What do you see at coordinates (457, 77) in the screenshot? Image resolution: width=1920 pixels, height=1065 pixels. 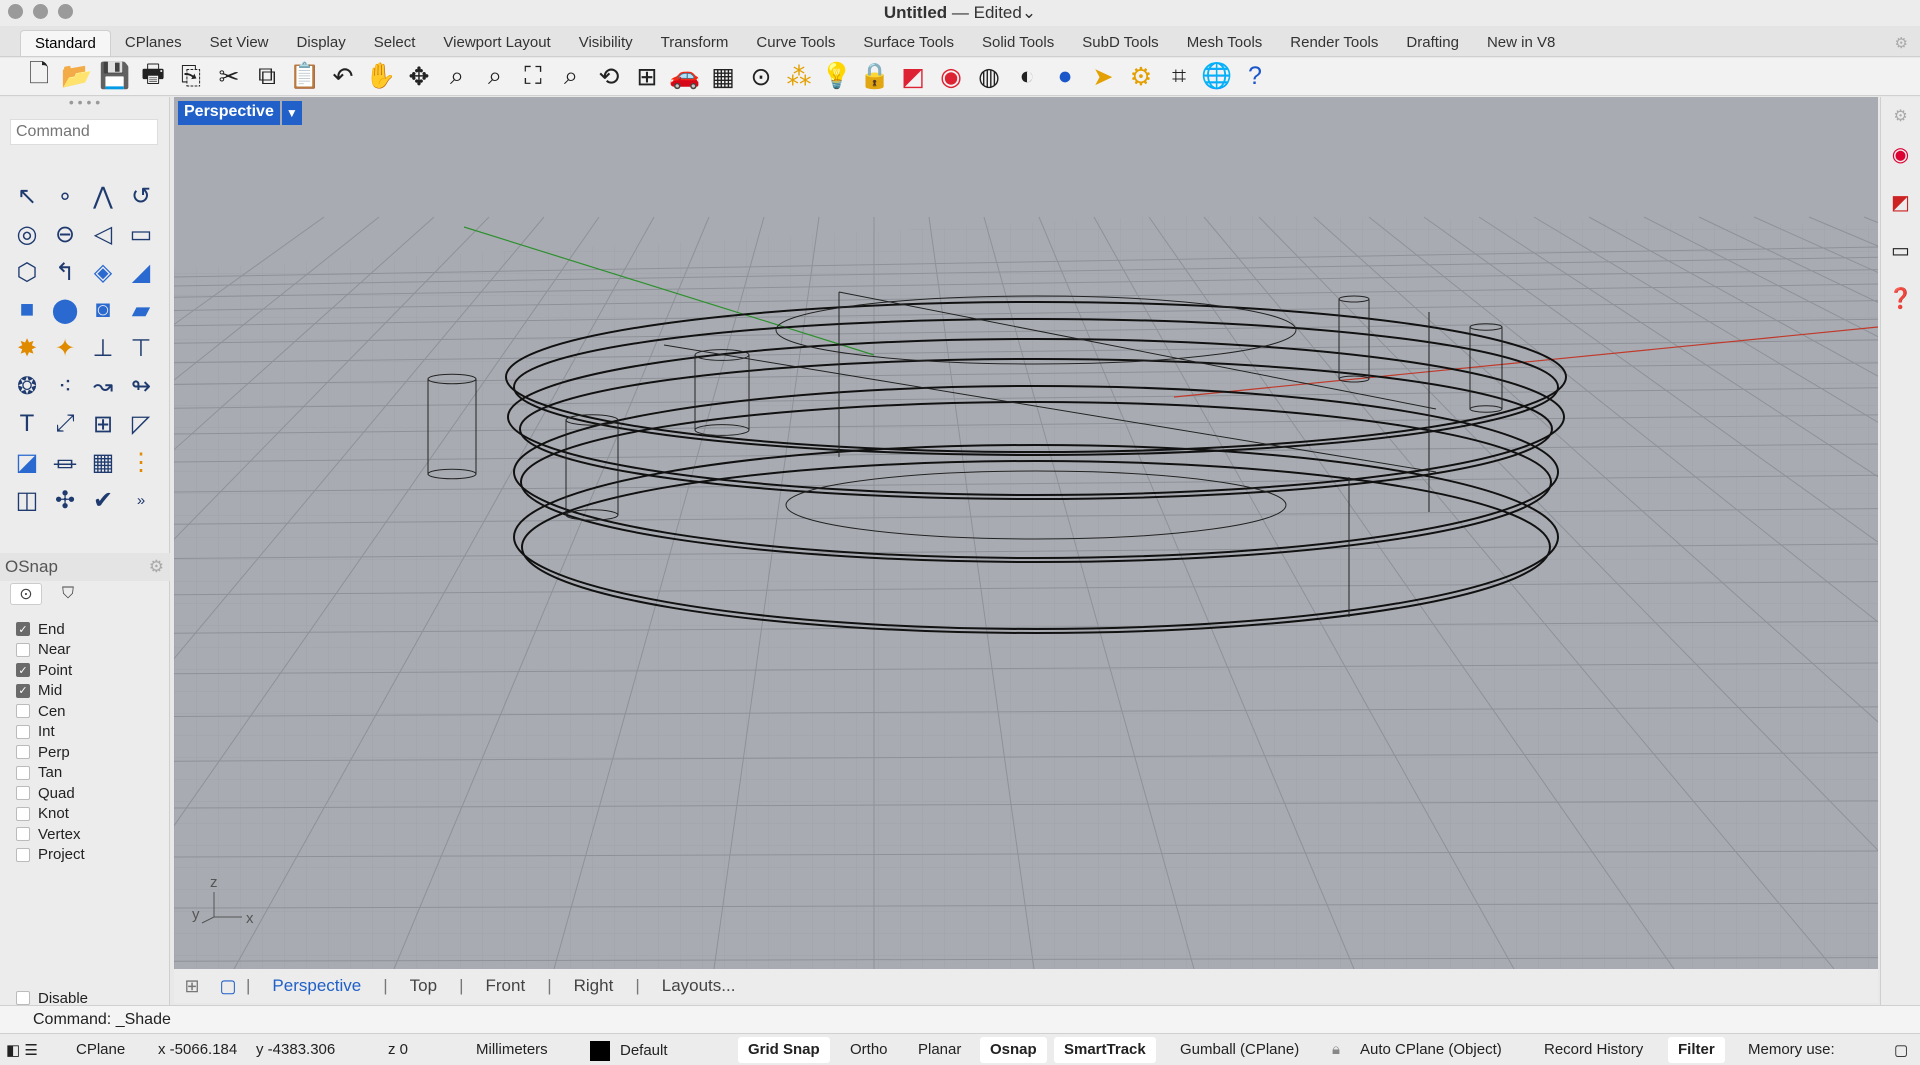 I see `zoom-icon: ⌕` at bounding box center [457, 77].